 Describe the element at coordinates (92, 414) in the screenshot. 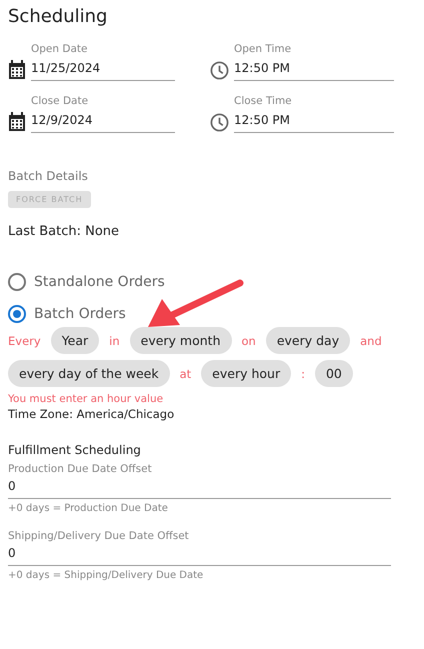

I see `time-zone-text: Time Zone: America/Chicago` at that location.